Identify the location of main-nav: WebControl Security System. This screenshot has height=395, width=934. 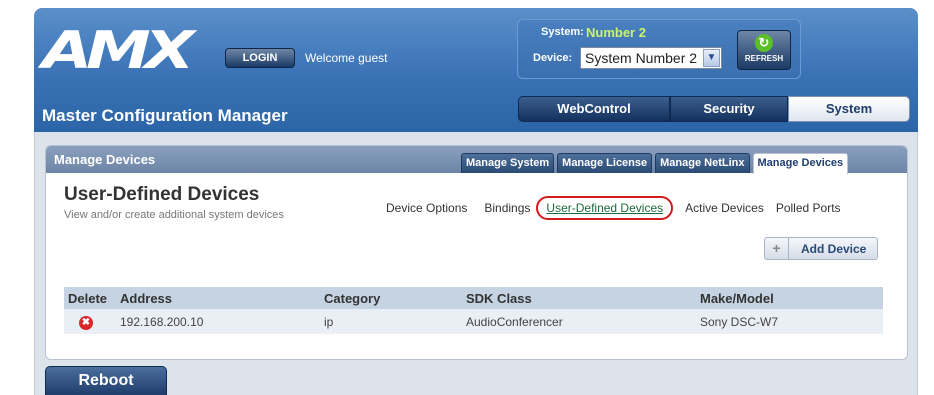
(714, 109).